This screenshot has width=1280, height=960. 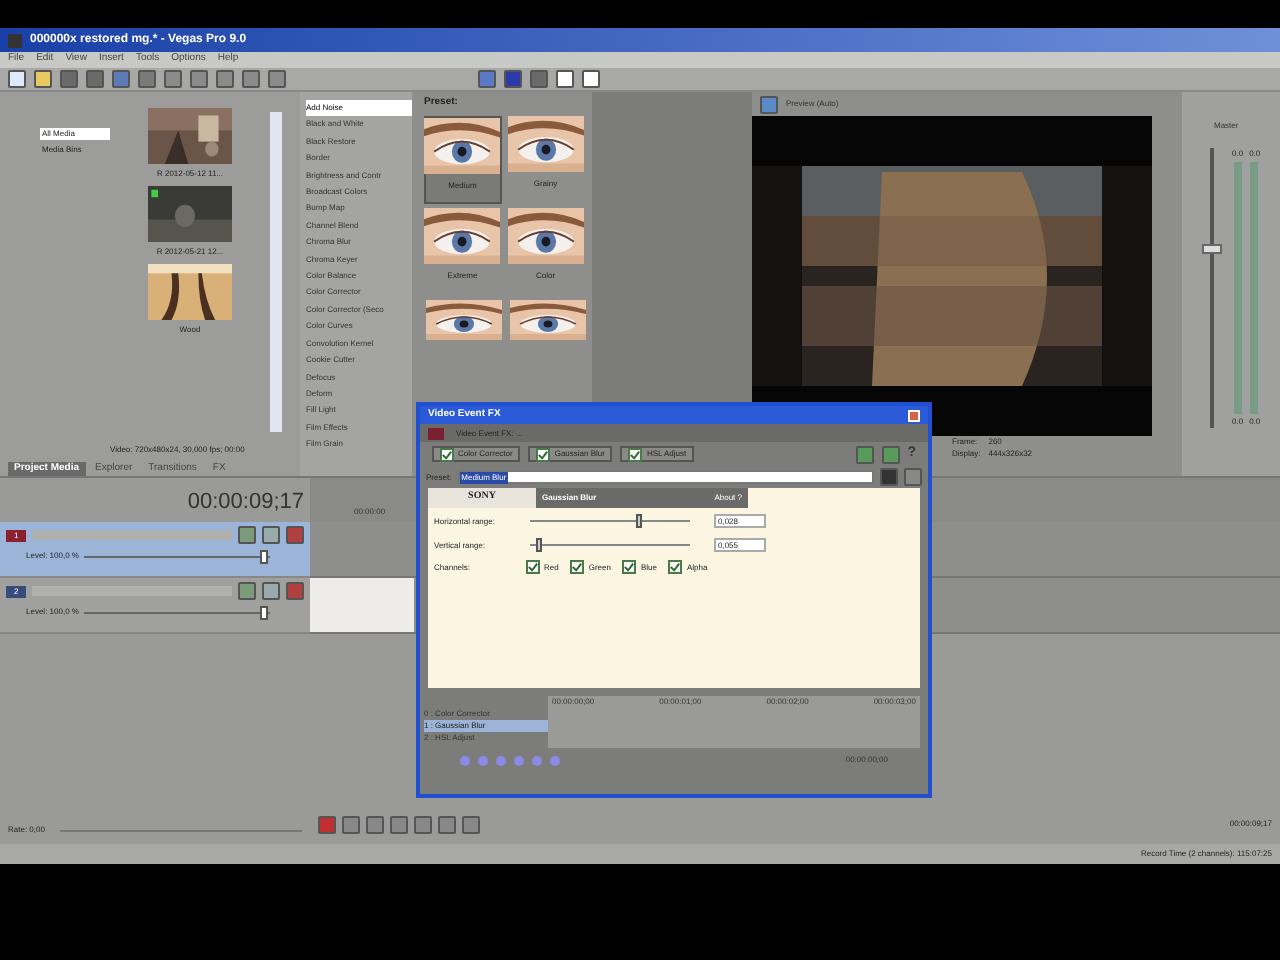 What do you see at coordinates (246, 503) in the screenshot?
I see `timecode: 00:00:09;17` at bounding box center [246, 503].